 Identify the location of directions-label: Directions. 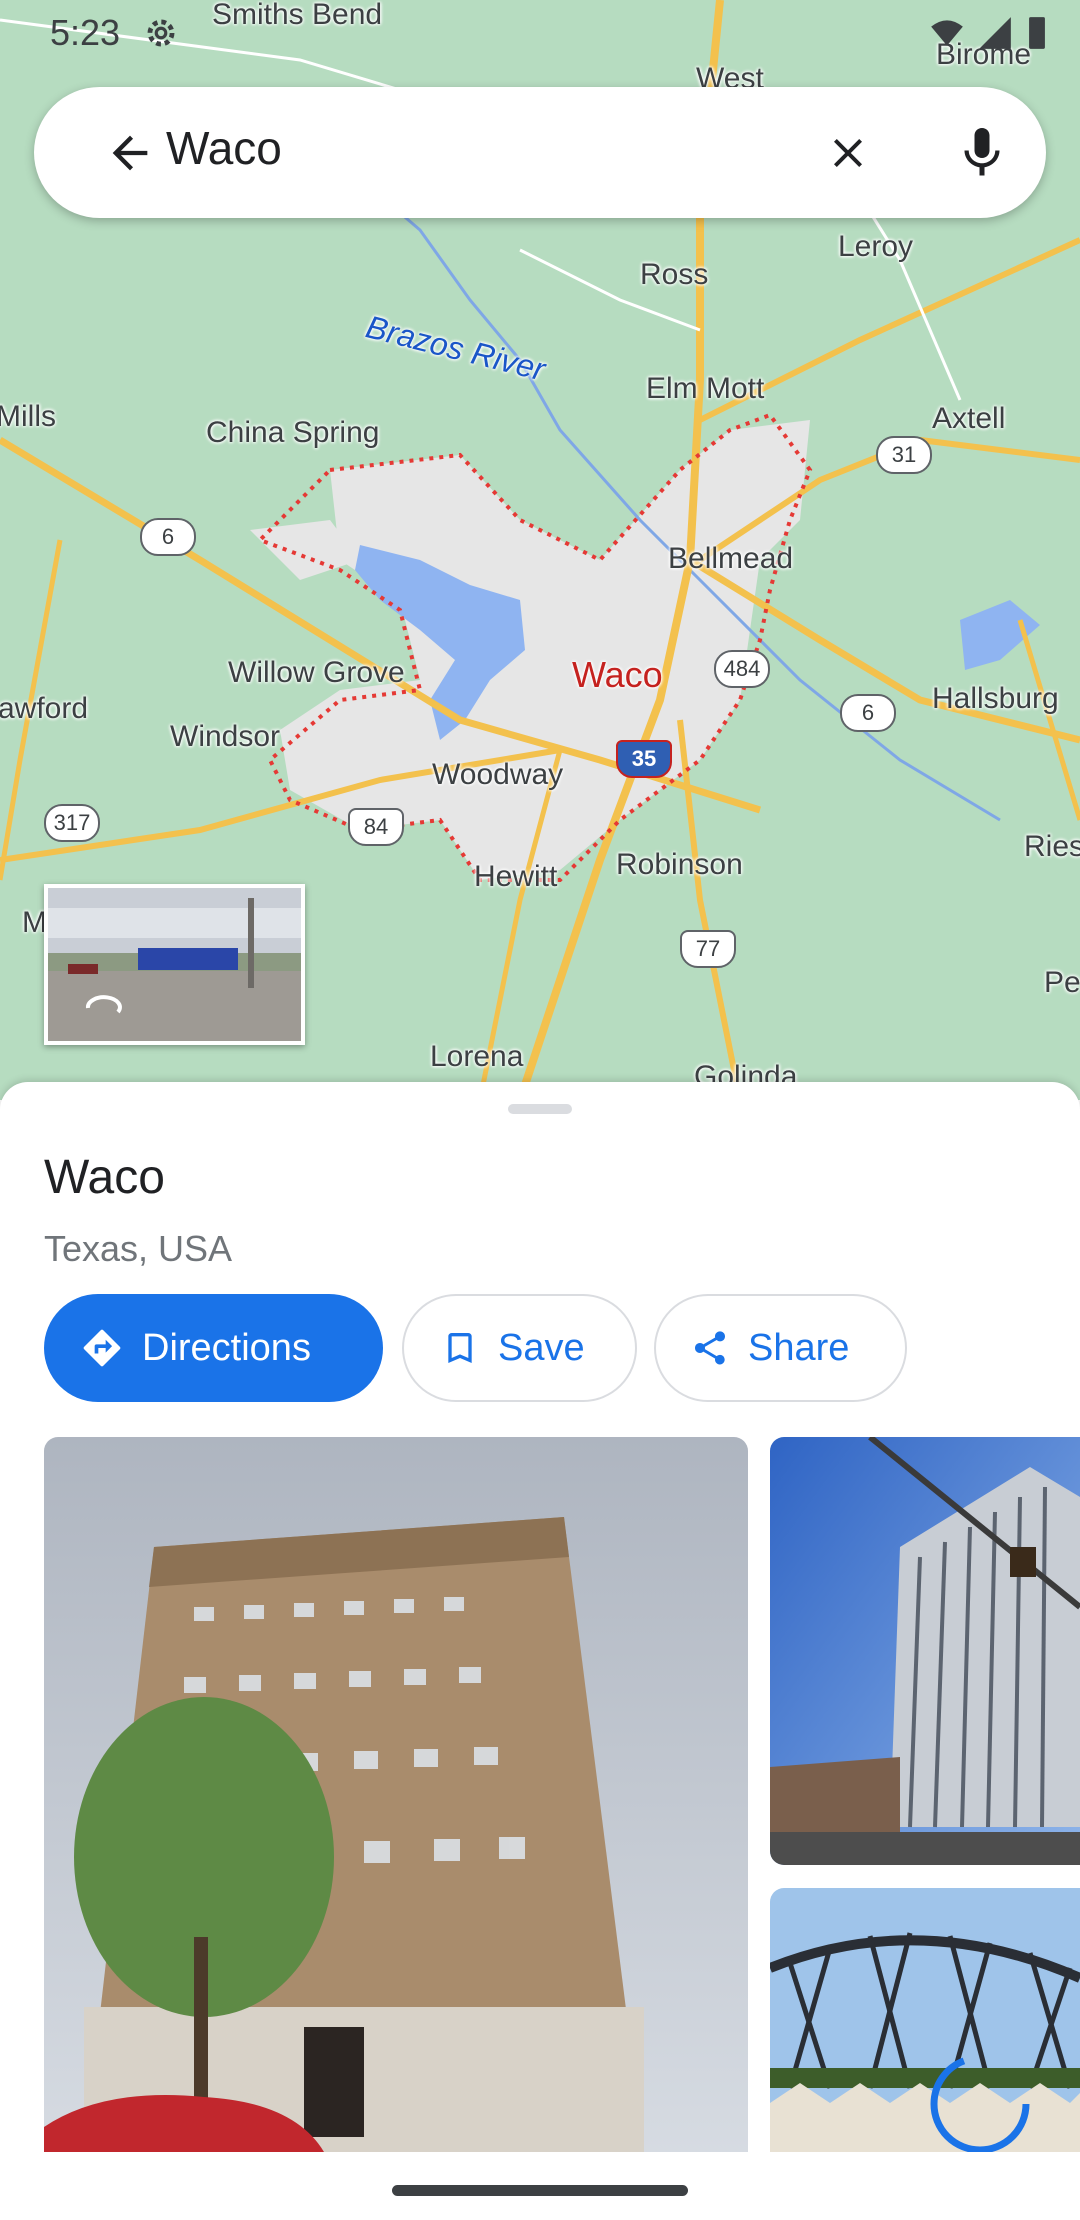
(226, 1347).